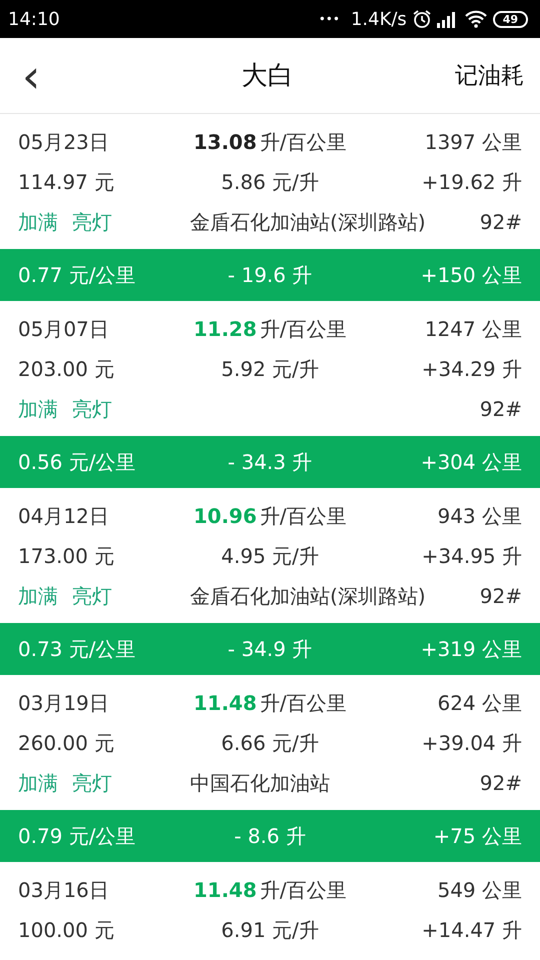 This screenshot has height=960, width=540. I want to click on fuel-diff-text: - 19.6 升, so click(270, 275).